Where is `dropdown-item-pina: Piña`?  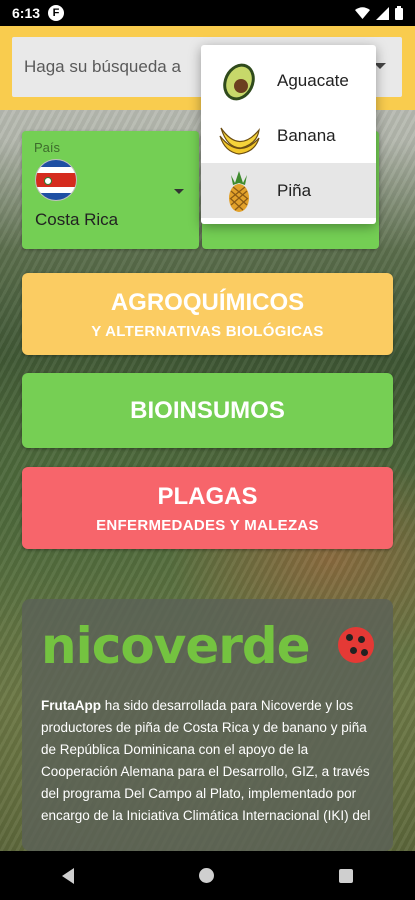
dropdown-item-pina: Piña is located at coordinates (288, 190).